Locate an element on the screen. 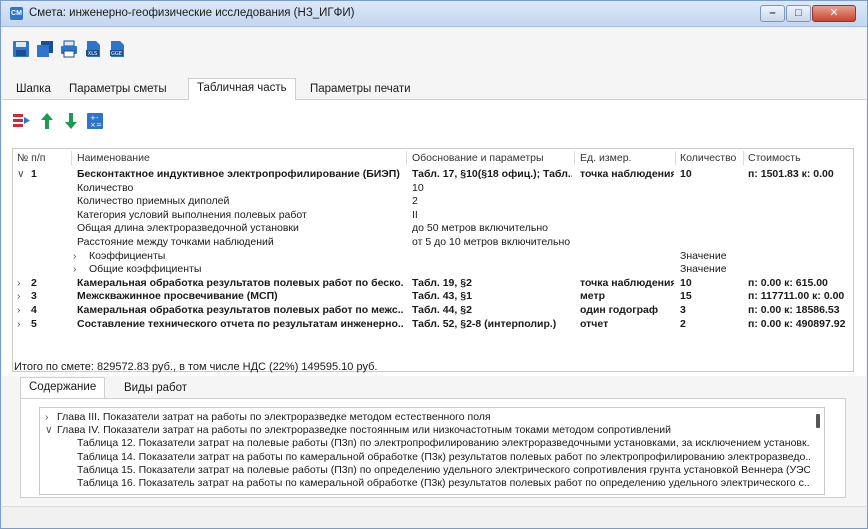  col-name-header: Наименование is located at coordinates (113, 158).